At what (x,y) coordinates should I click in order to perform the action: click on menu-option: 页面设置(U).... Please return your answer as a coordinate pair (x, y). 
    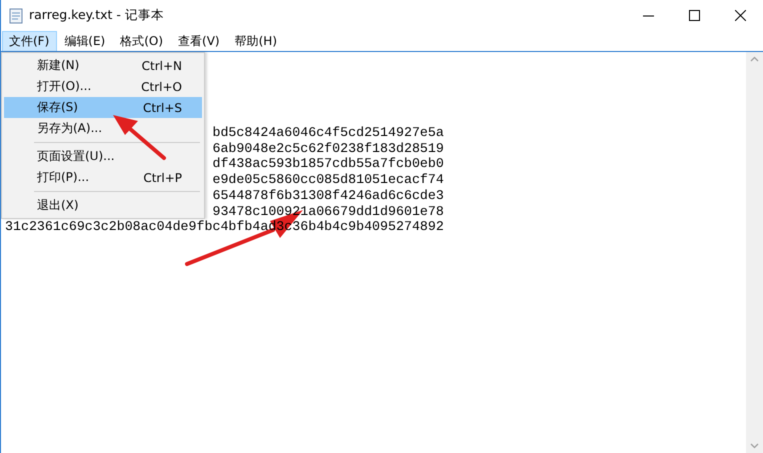
    Looking at the image, I should click on (103, 156).